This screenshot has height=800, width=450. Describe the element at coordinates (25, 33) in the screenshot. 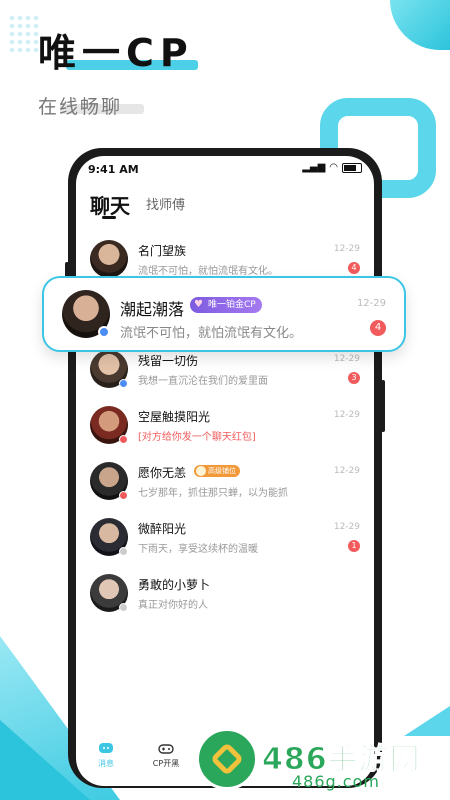

I see `decorative-dots` at that location.